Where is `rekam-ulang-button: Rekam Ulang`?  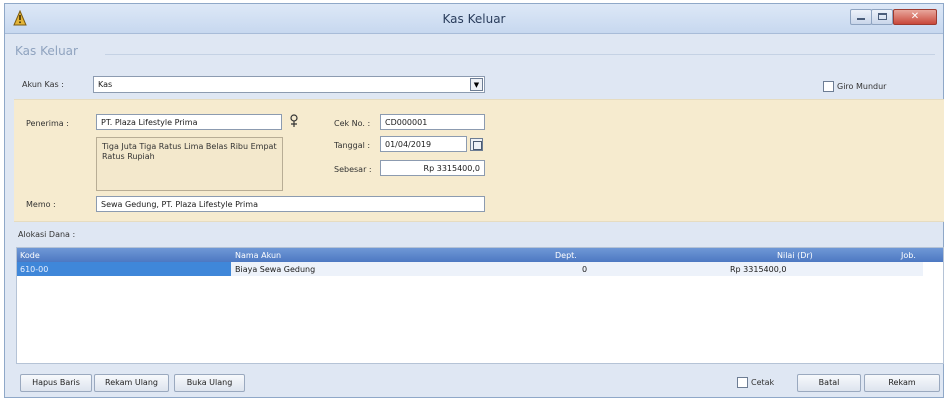 rekam-ulang-button: Rekam Ulang is located at coordinates (131, 383).